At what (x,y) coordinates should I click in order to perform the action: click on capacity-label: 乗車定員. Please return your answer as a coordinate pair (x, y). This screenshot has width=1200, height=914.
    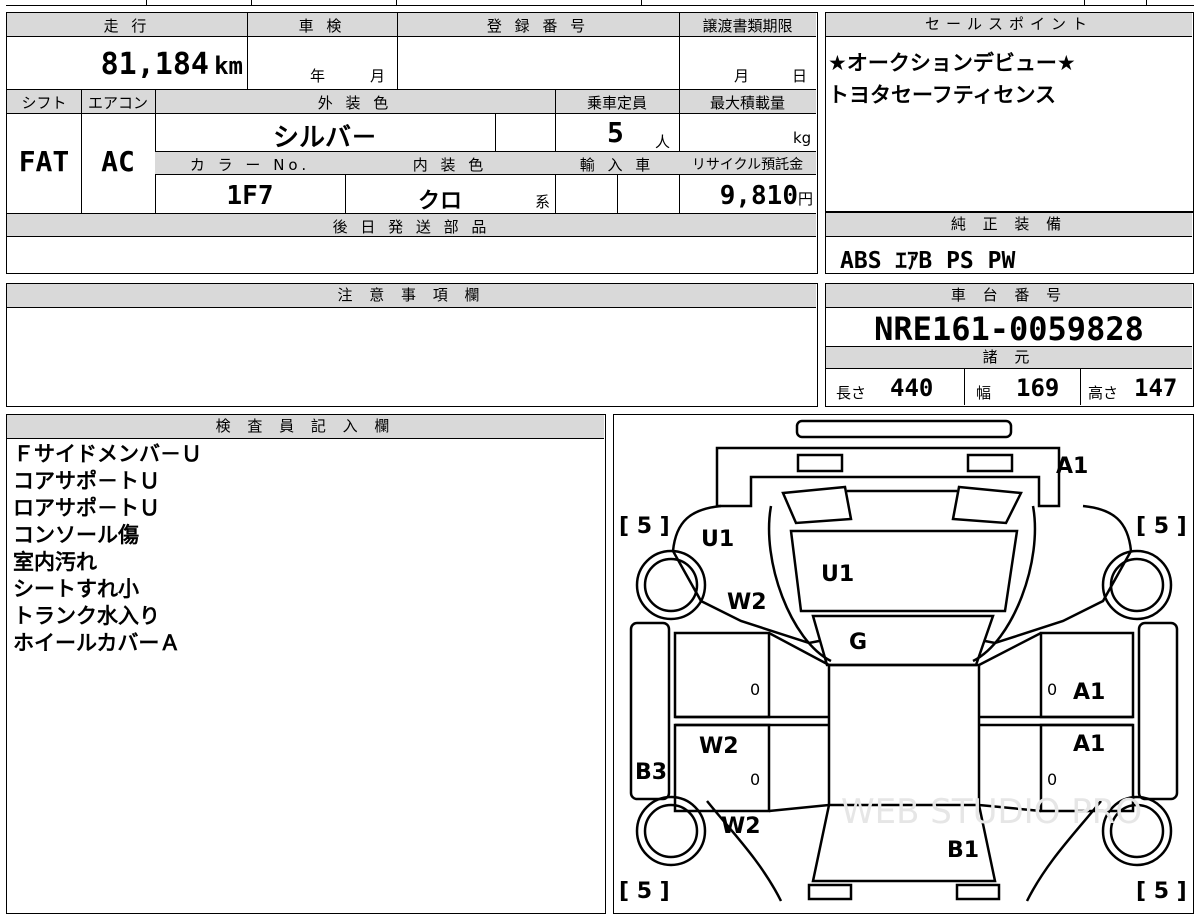
    Looking at the image, I should click on (616, 103).